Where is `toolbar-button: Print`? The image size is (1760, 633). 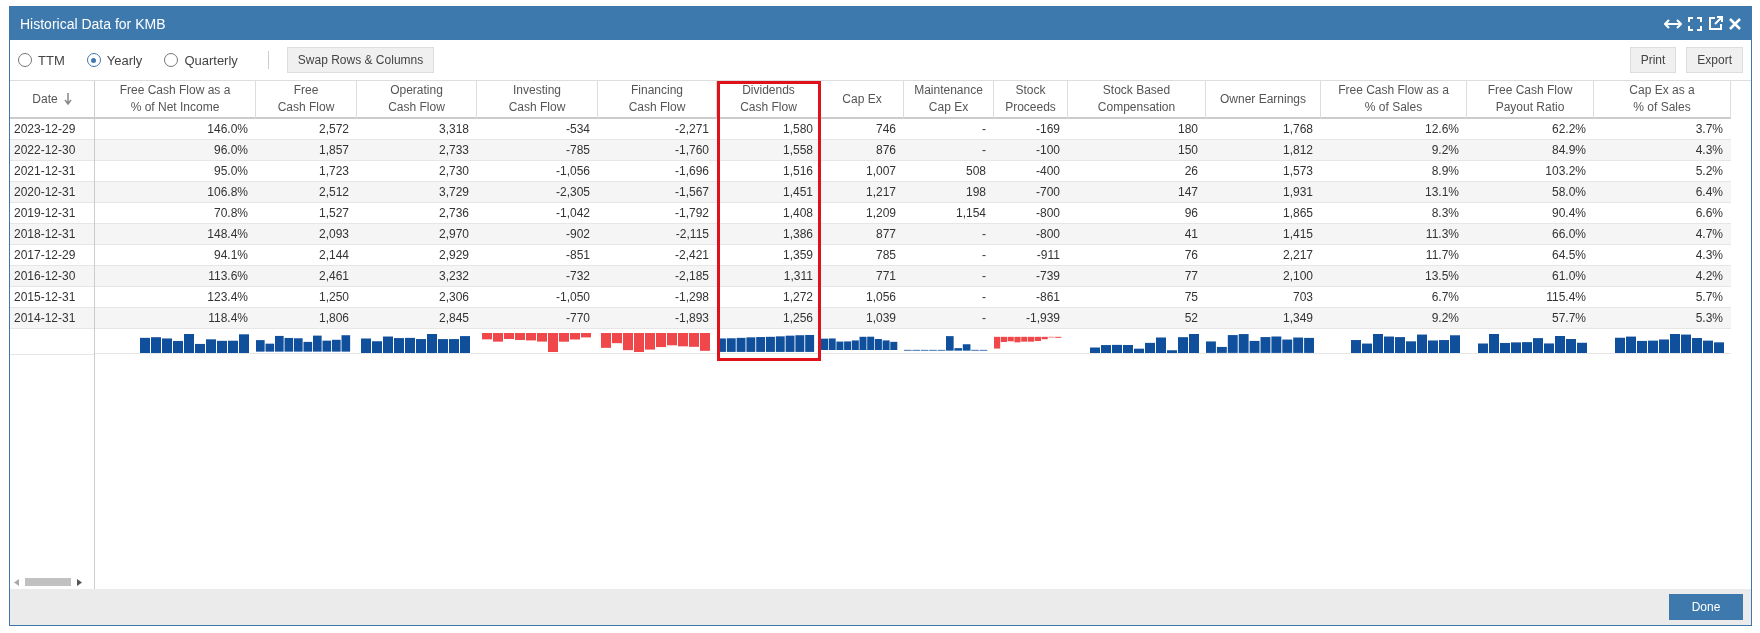
toolbar-button: Print is located at coordinates (1653, 60).